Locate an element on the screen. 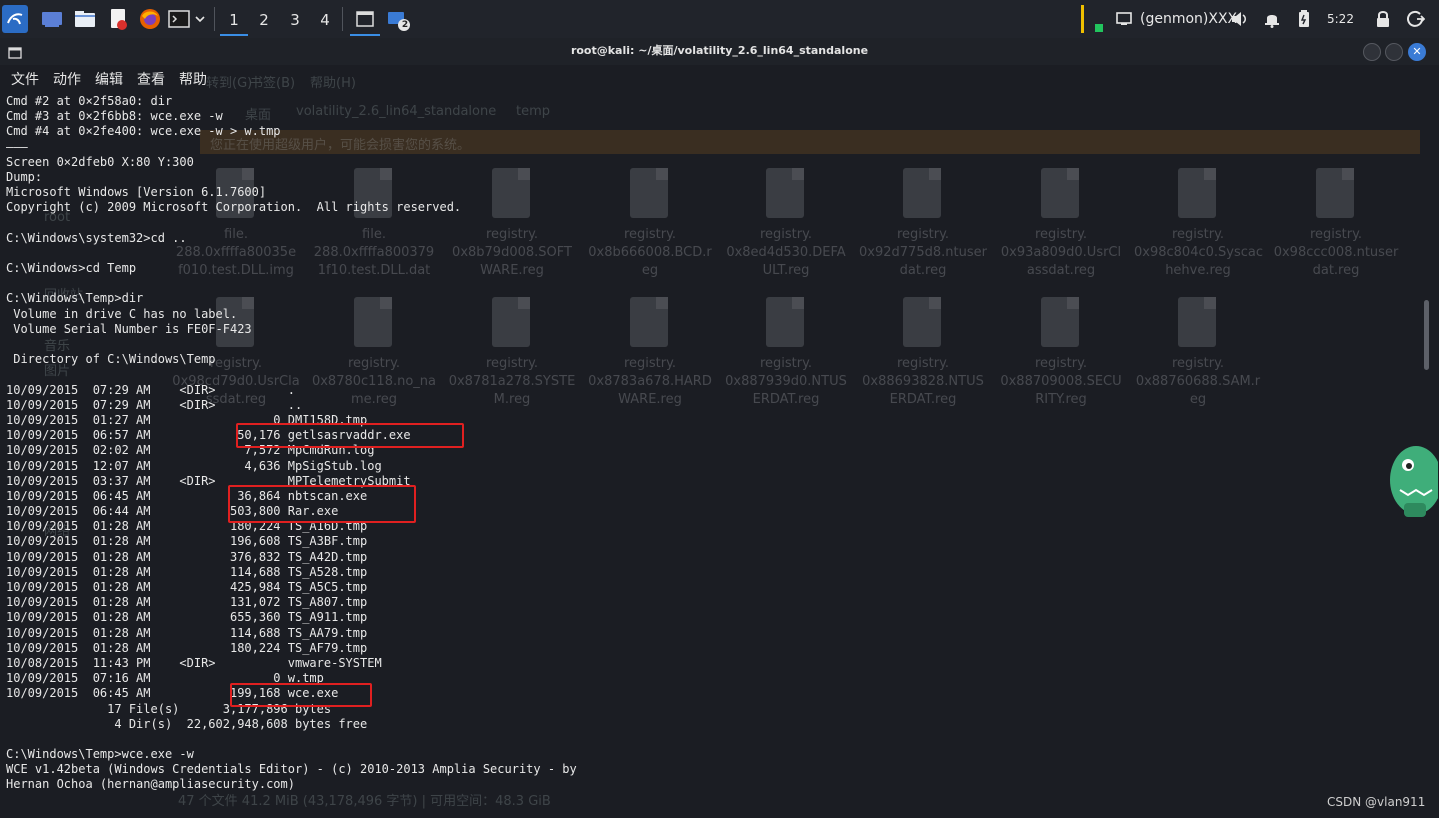  genmon-label: (genmon)XXX is located at coordinates (1188, 19).